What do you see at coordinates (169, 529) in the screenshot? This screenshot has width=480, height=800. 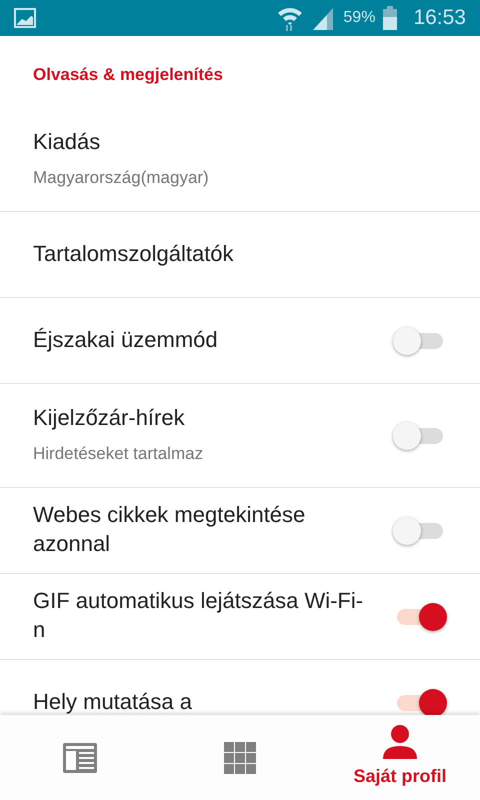 I see `setting-title: Webes cikkek megtekintése azonnal` at bounding box center [169, 529].